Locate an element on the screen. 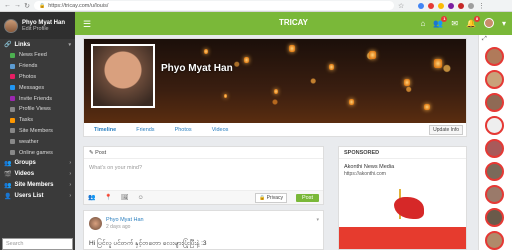  expand-icon: ⤢ is located at coordinates (495, 39).